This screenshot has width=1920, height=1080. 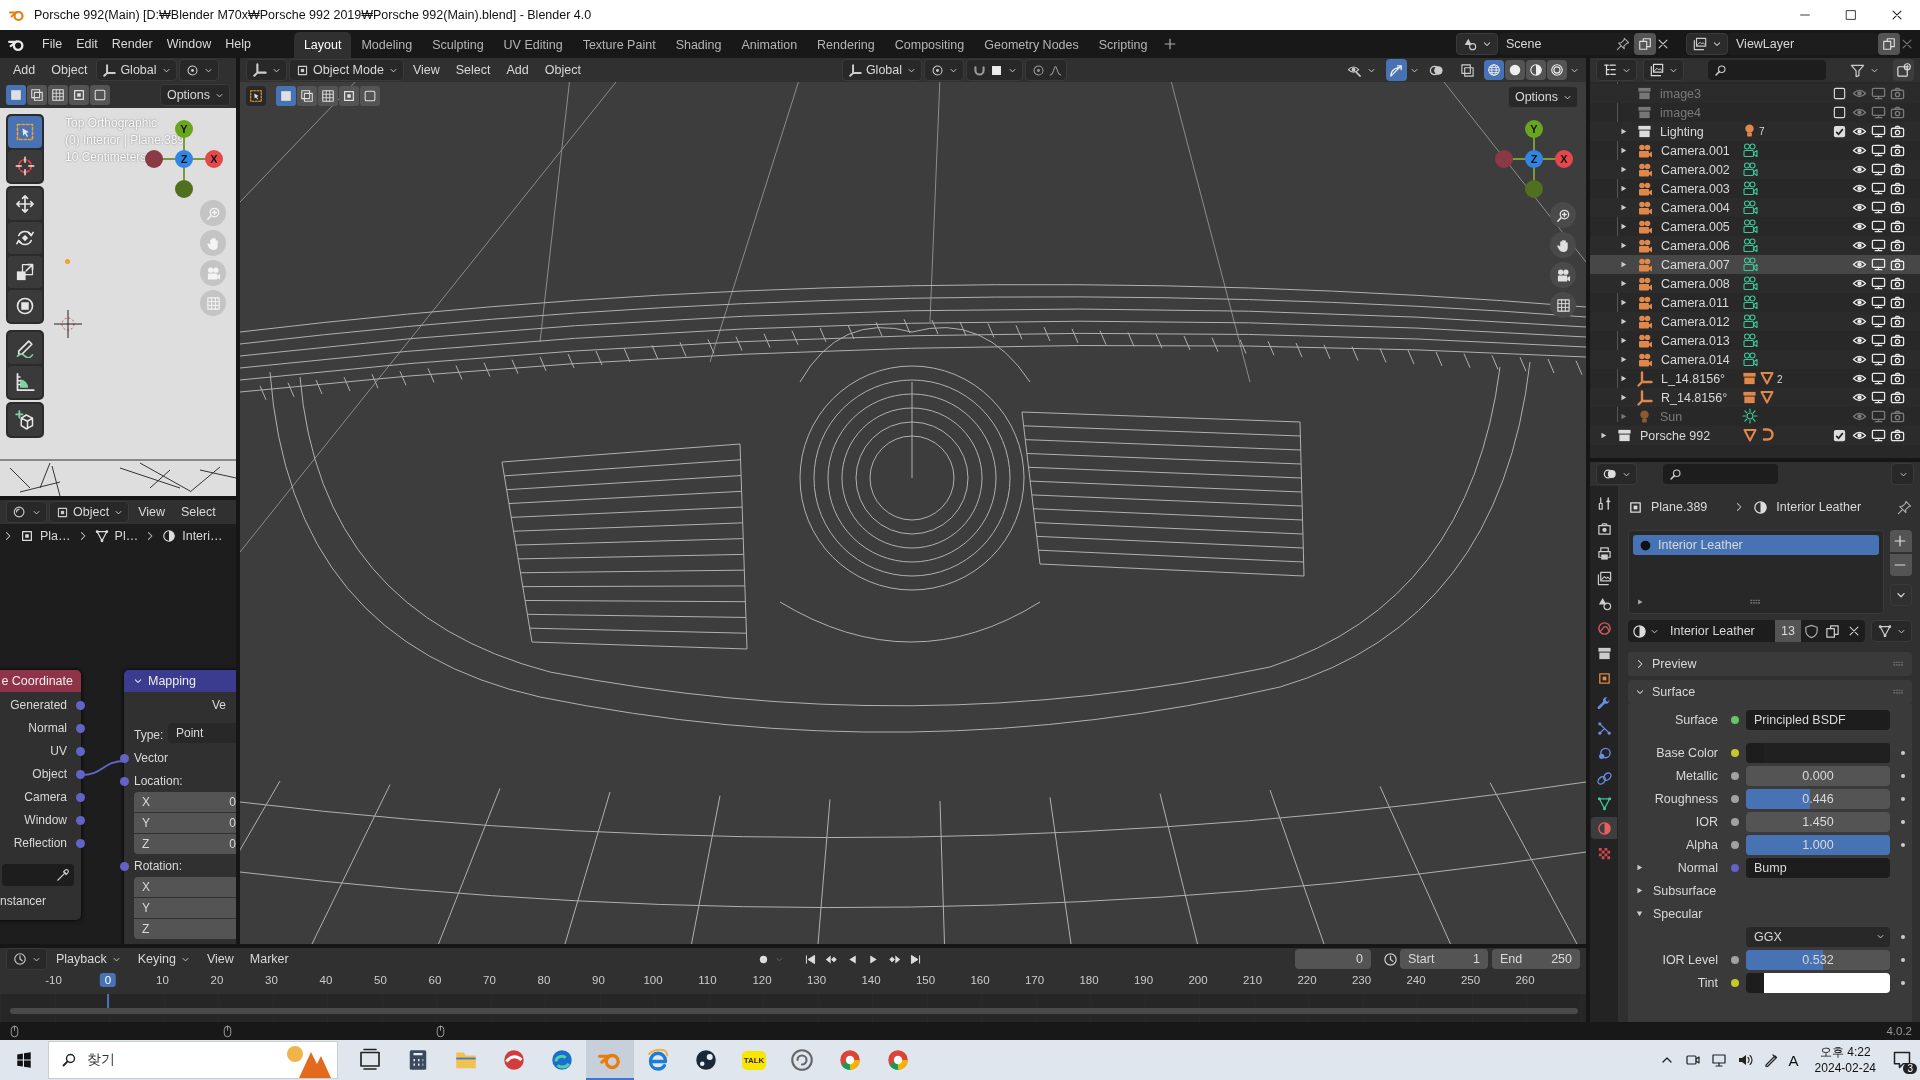 I want to click on scene-field: Scene, so click(x=1566, y=44).